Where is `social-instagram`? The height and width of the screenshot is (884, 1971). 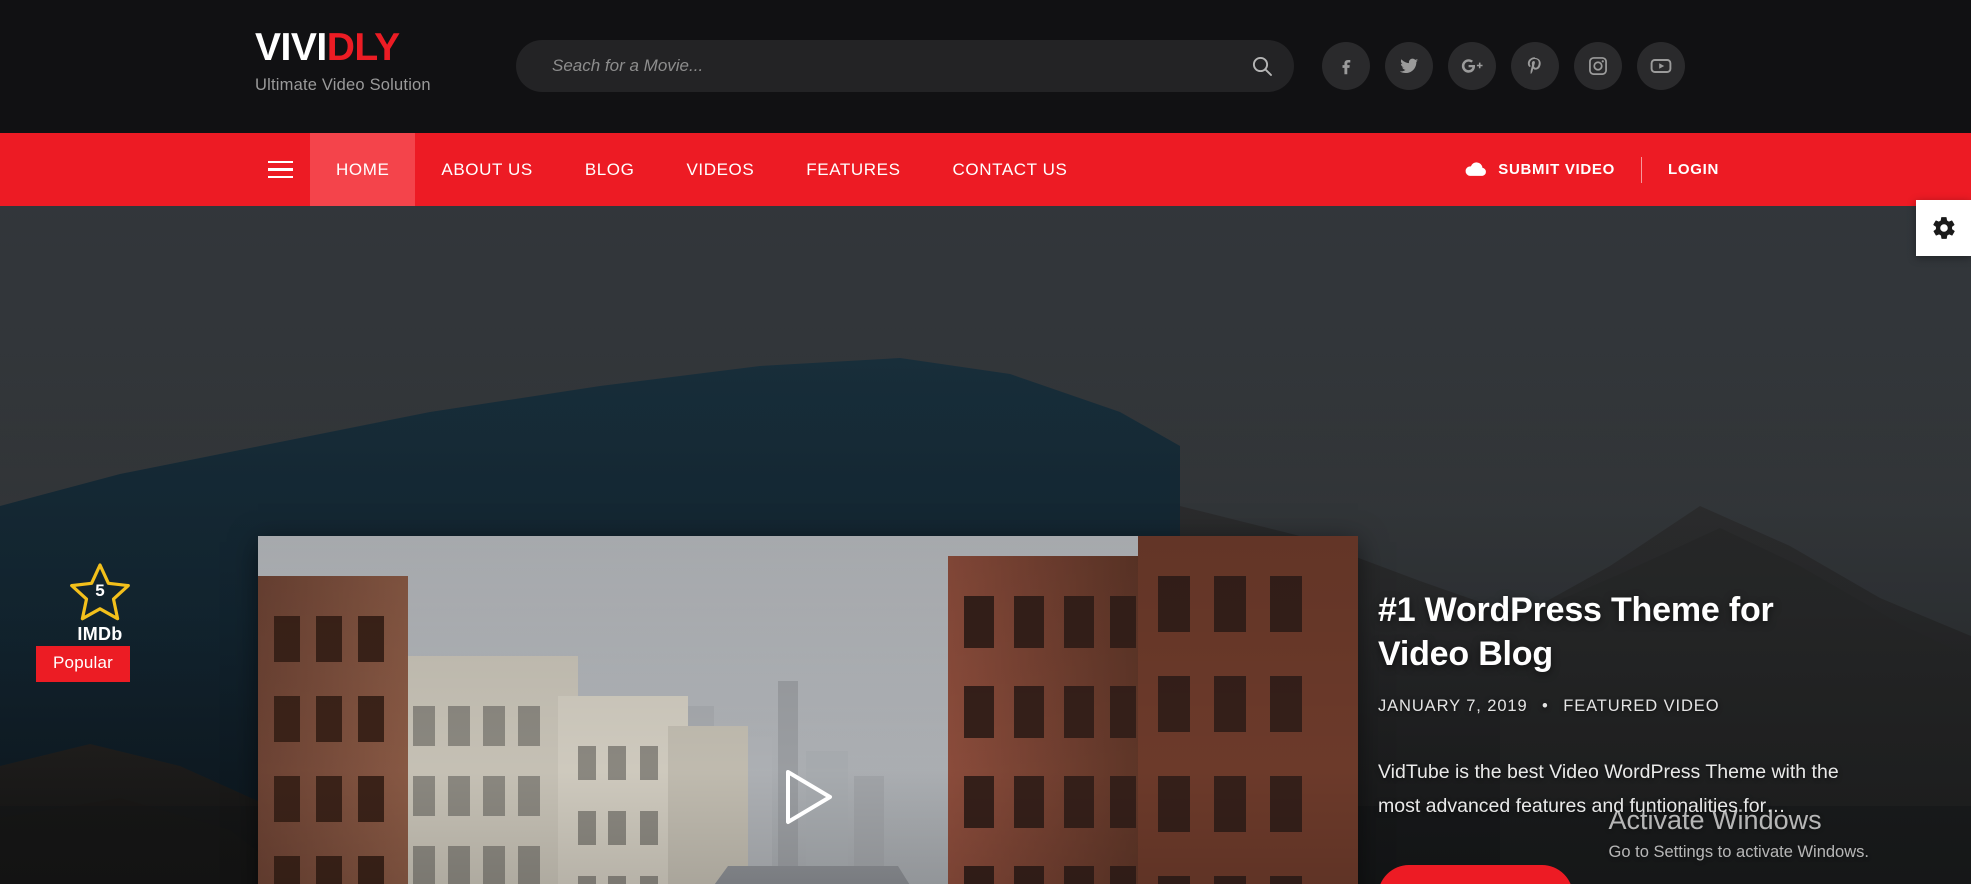
social-instagram is located at coordinates (1598, 66).